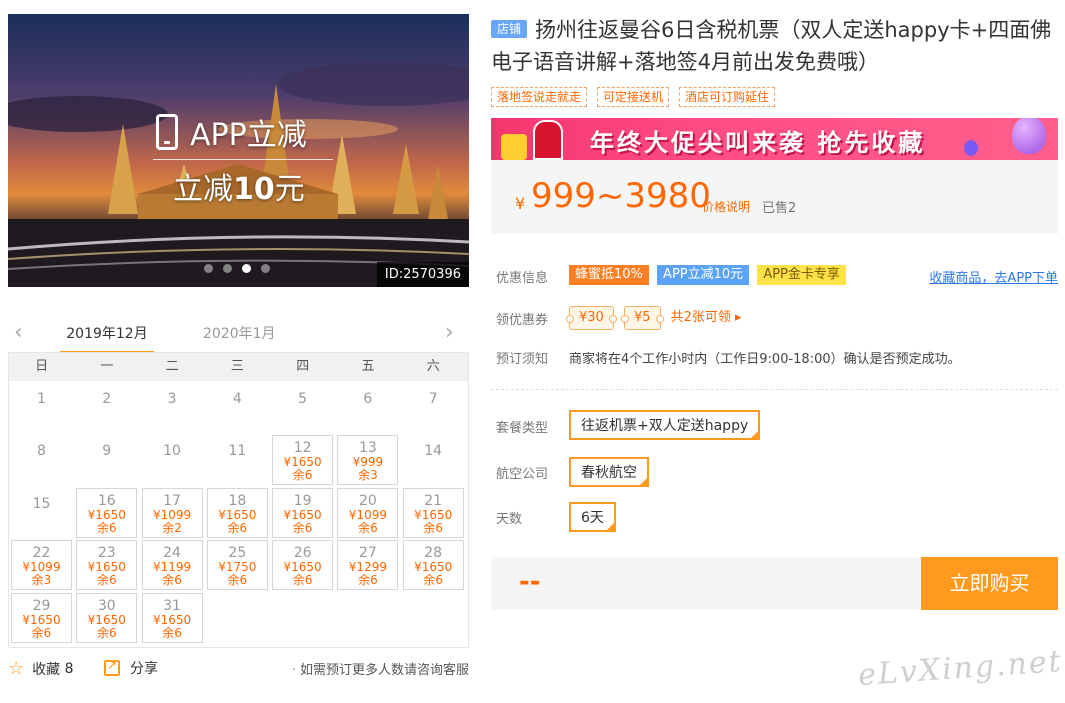 Image resolution: width=1065 pixels, height=703 pixels. Describe the element at coordinates (779, 208) in the screenshot. I see `sold-count: 已售2` at that location.